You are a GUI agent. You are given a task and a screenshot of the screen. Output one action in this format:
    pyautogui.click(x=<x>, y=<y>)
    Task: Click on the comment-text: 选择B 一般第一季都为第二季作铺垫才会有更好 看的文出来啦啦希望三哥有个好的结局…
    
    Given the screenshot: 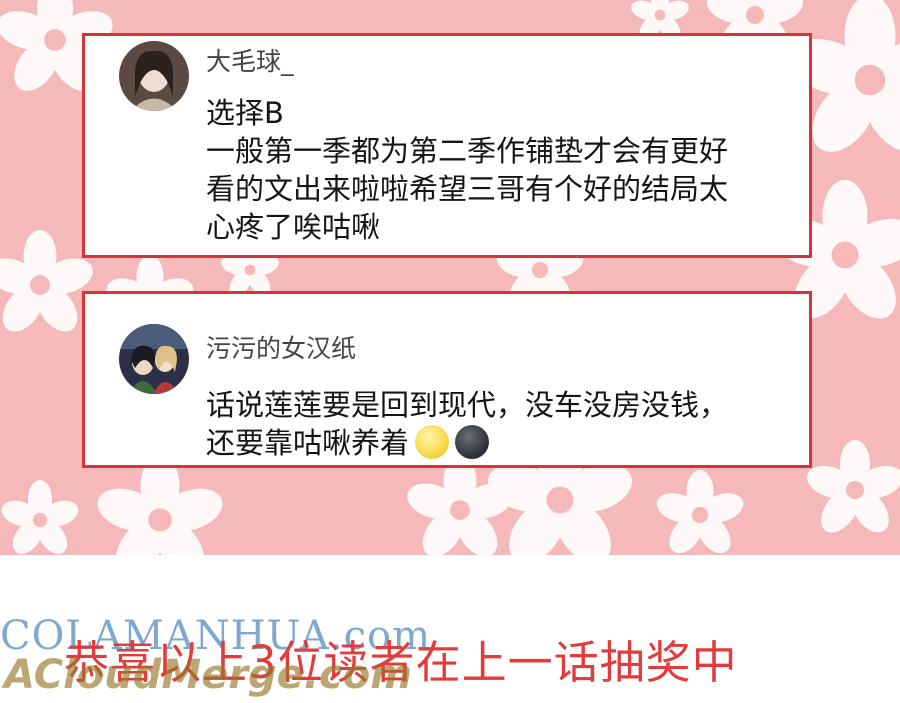 What is the action you would take?
    pyautogui.click(x=467, y=170)
    